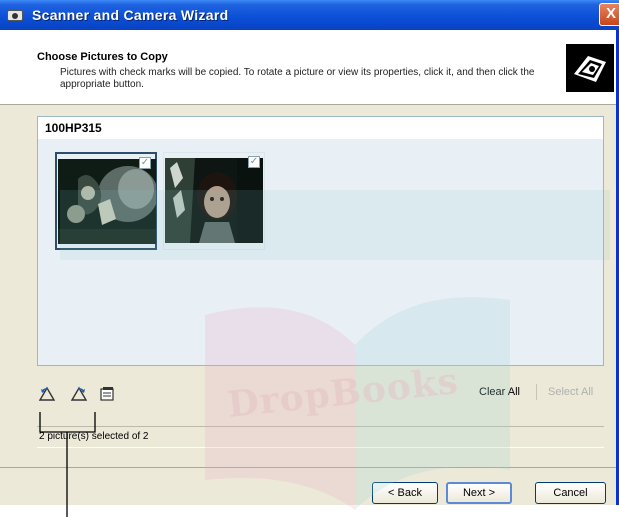  Describe the element at coordinates (309, 15) in the screenshot. I see `title-bar: Scanner and Camera Wizard X` at that location.